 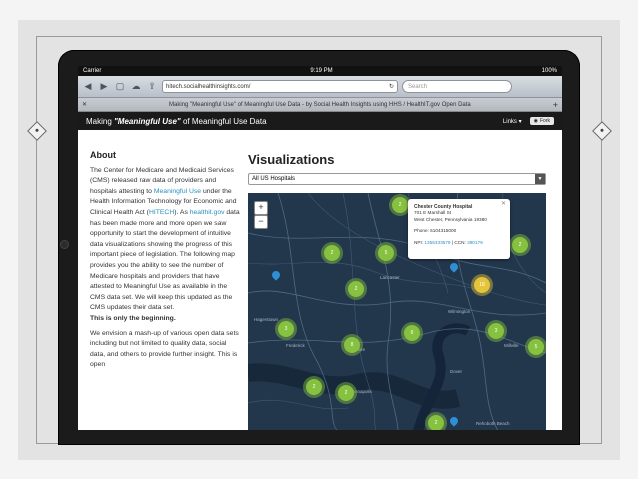 What do you see at coordinates (133, 318) in the screenshot?
I see `about-tagline: This is only the beginning.` at bounding box center [133, 318].